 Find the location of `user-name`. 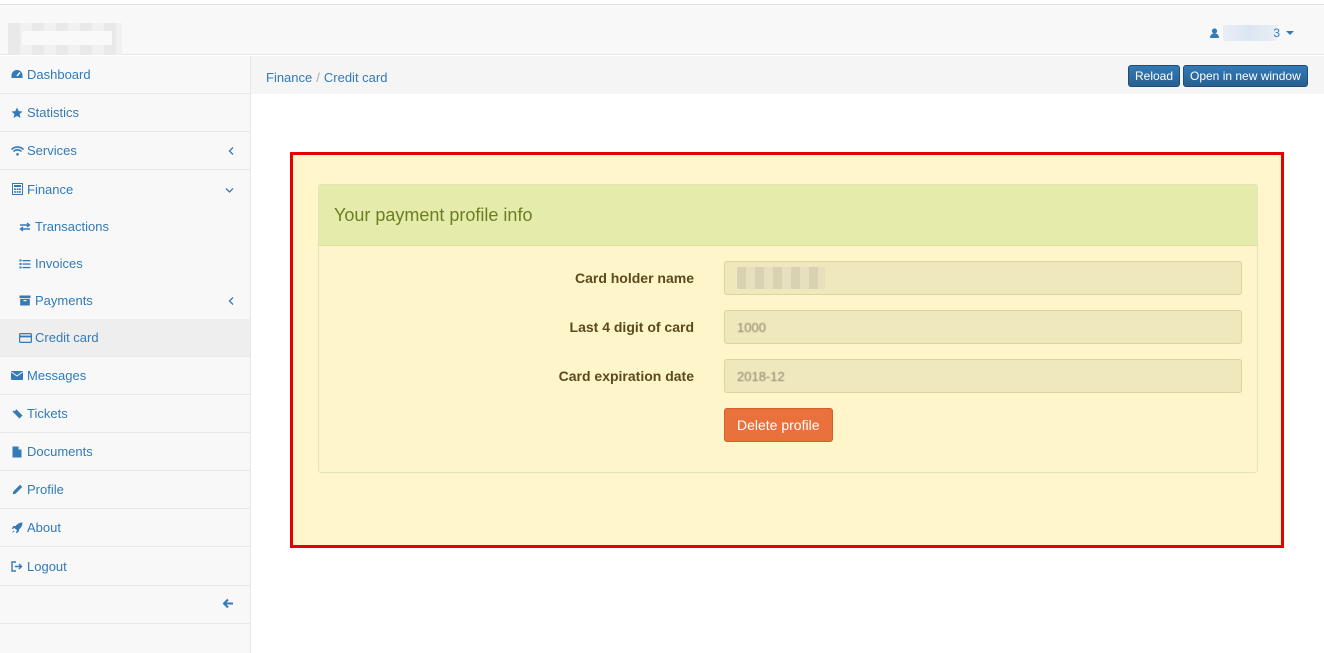

user-name is located at coordinates (1250, 33).